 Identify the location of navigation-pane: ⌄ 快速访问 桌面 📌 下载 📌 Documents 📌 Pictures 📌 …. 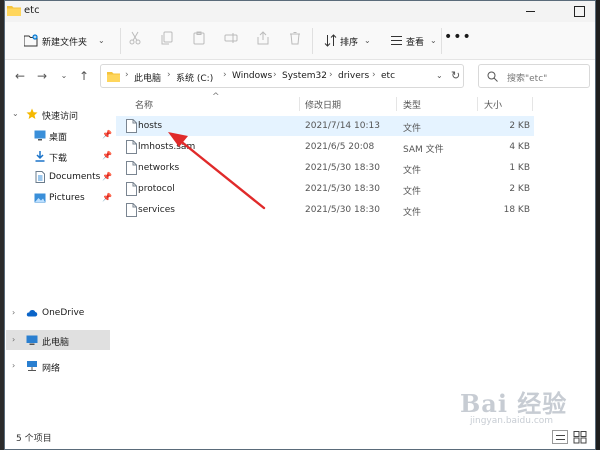
(58, 259).